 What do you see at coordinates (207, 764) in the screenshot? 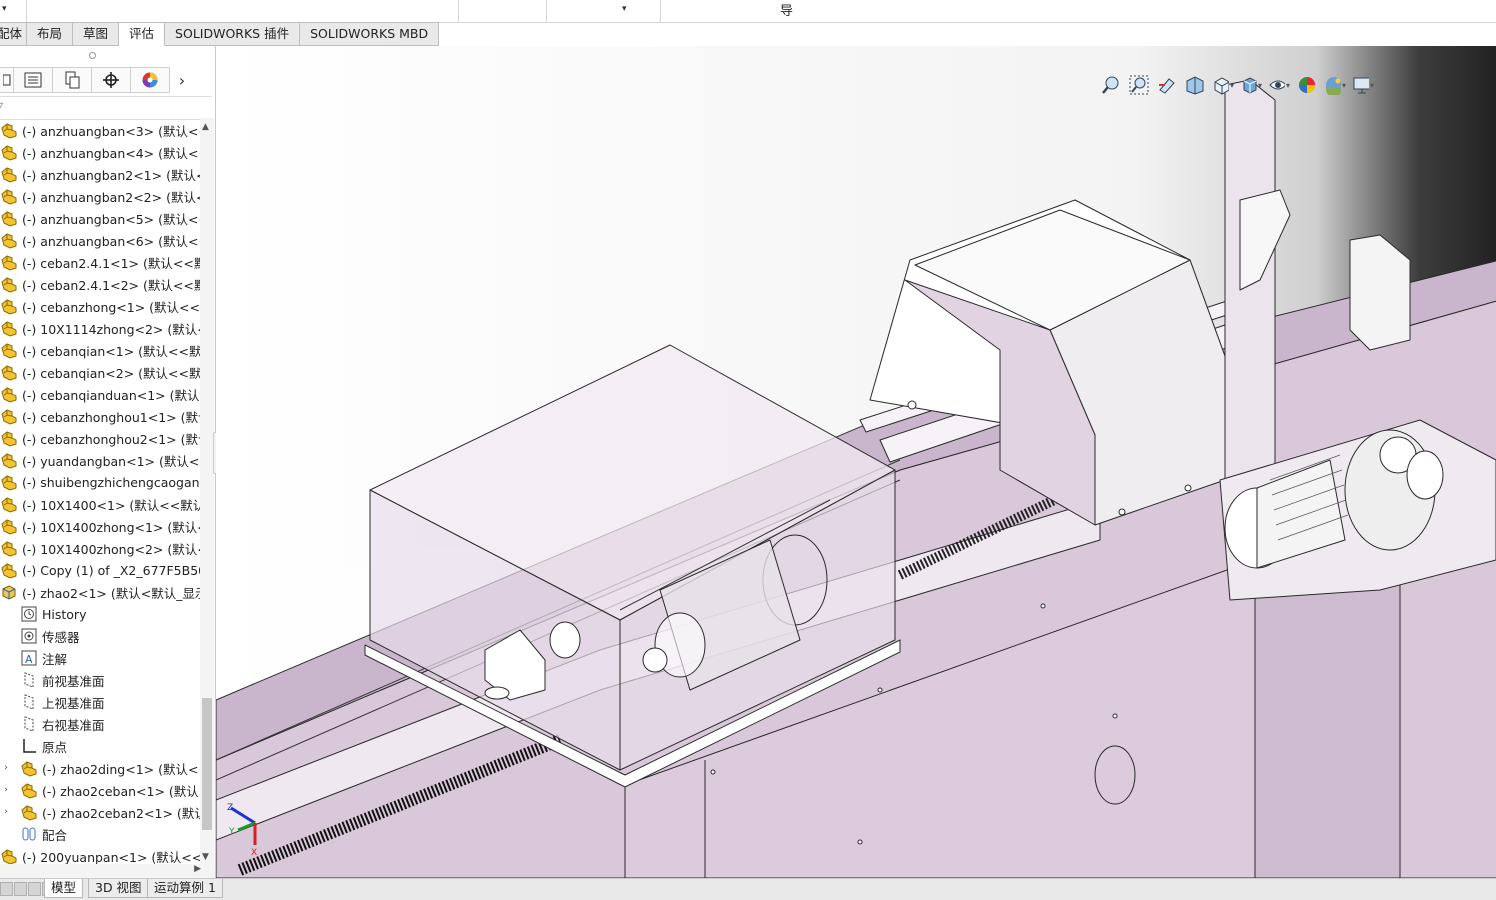
I see `scrollbar-thumb` at bounding box center [207, 764].